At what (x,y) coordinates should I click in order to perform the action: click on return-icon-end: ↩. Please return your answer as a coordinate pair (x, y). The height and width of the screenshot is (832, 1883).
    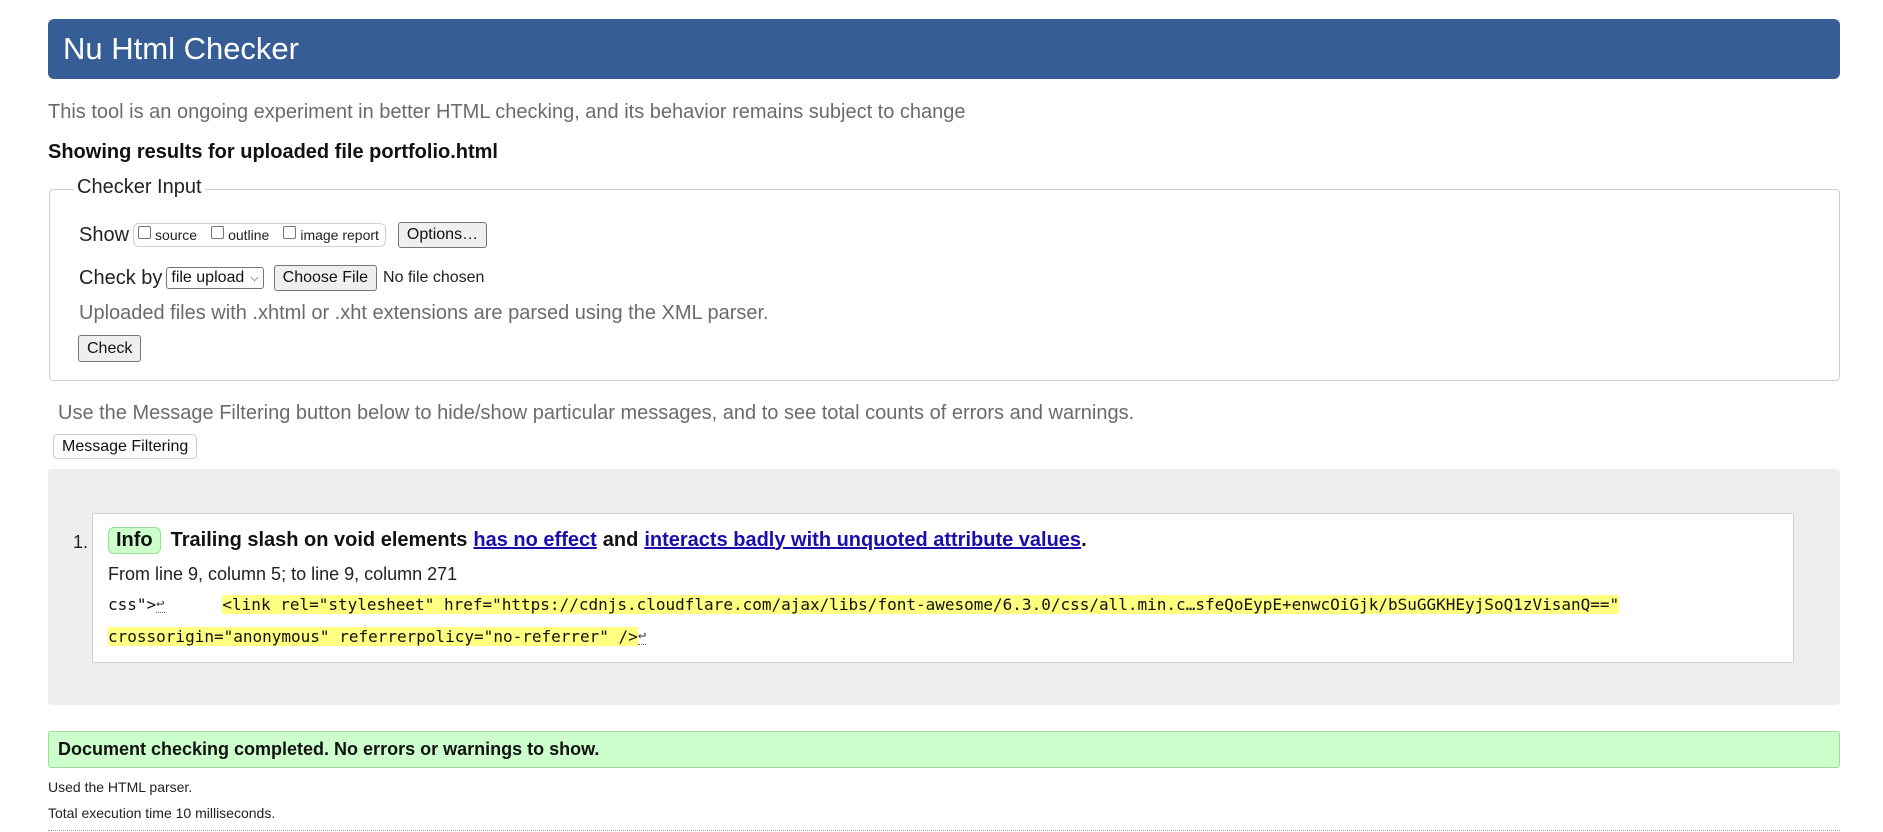
    Looking at the image, I should click on (642, 636).